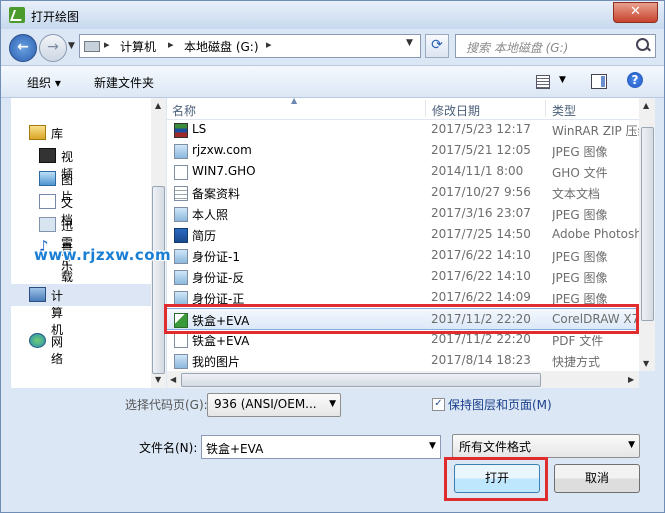  I want to click on photoshop-file-icon, so click(181, 235).